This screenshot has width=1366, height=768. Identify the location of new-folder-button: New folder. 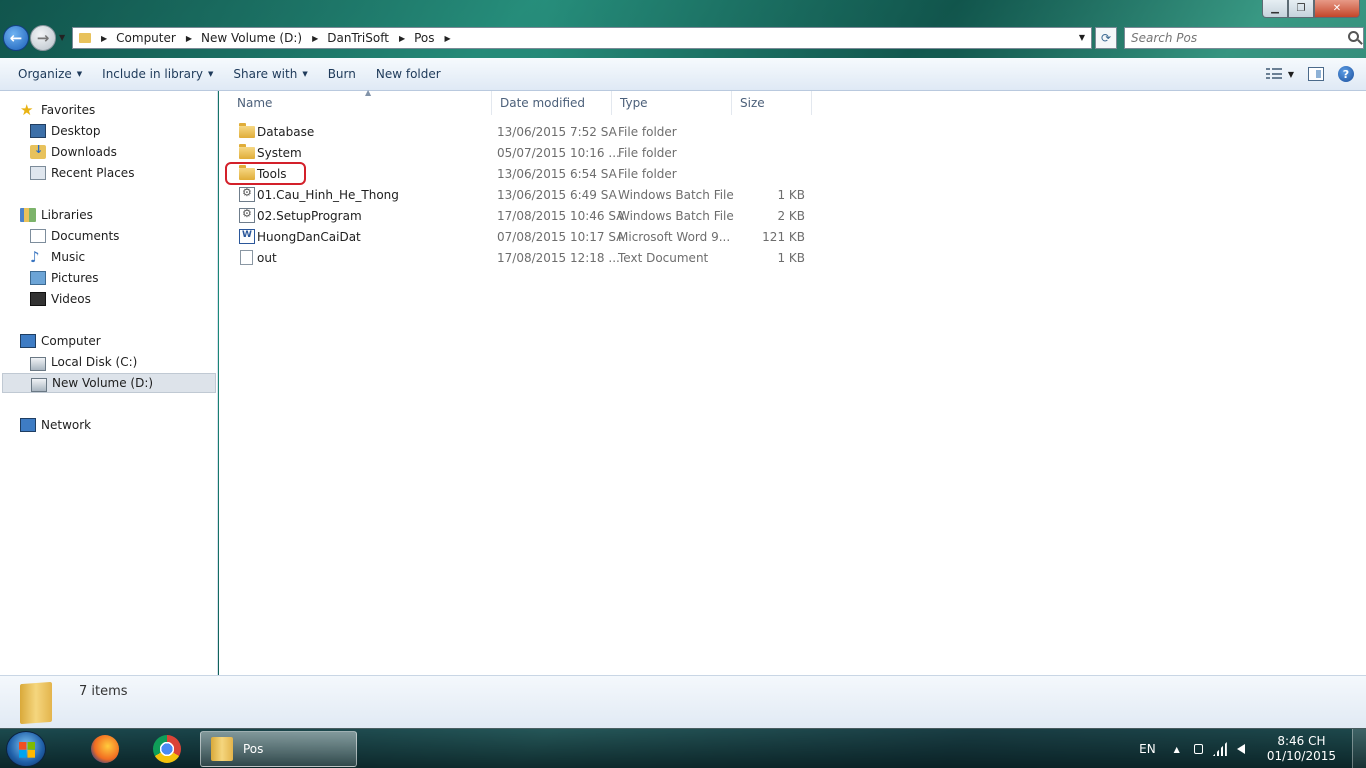
(408, 74).